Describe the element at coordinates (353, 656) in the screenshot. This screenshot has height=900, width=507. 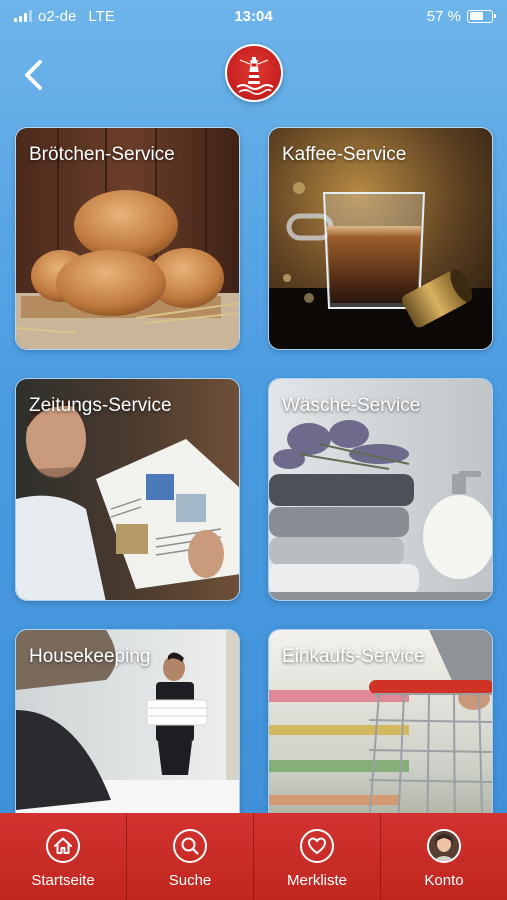
I see `tile-label: Einkaufs-Service` at that location.